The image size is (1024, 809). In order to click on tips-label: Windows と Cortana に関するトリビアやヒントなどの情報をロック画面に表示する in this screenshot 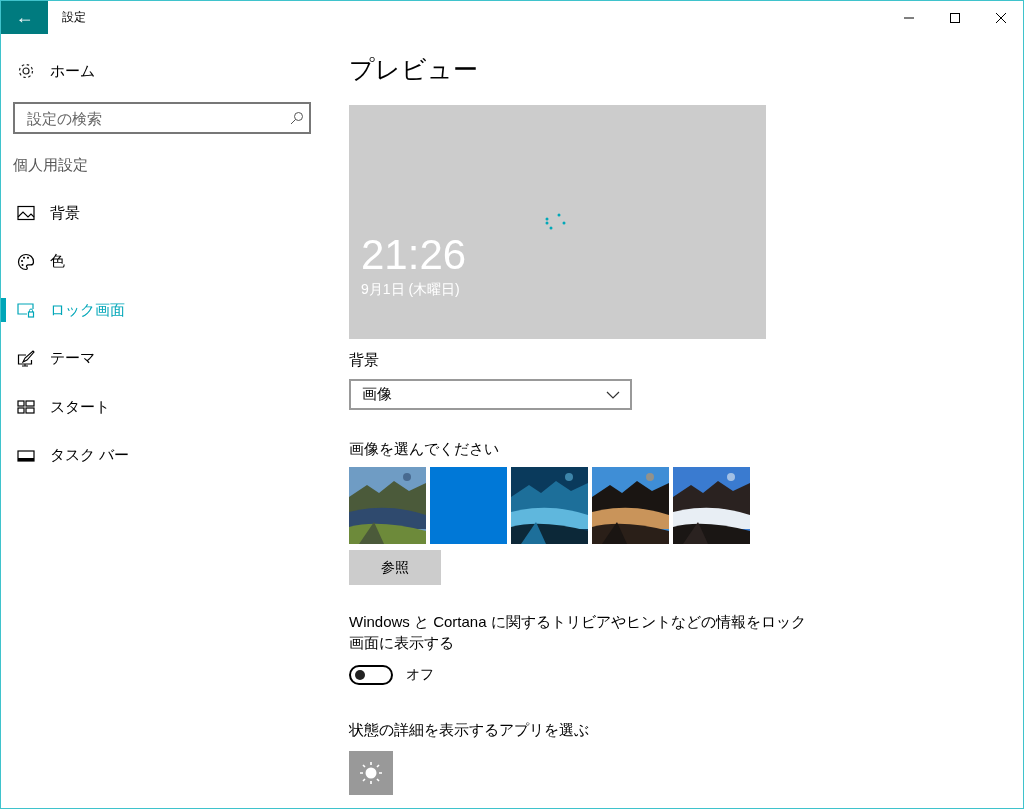, I will do `click(578, 632)`.